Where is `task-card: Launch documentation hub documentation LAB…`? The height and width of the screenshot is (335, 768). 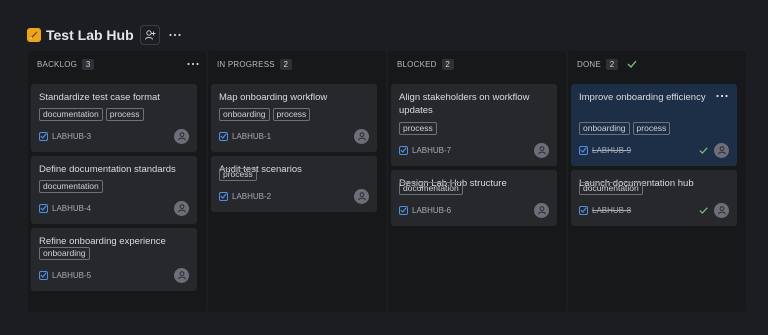 task-card: Launch documentation hub documentation LAB… is located at coordinates (654, 198).